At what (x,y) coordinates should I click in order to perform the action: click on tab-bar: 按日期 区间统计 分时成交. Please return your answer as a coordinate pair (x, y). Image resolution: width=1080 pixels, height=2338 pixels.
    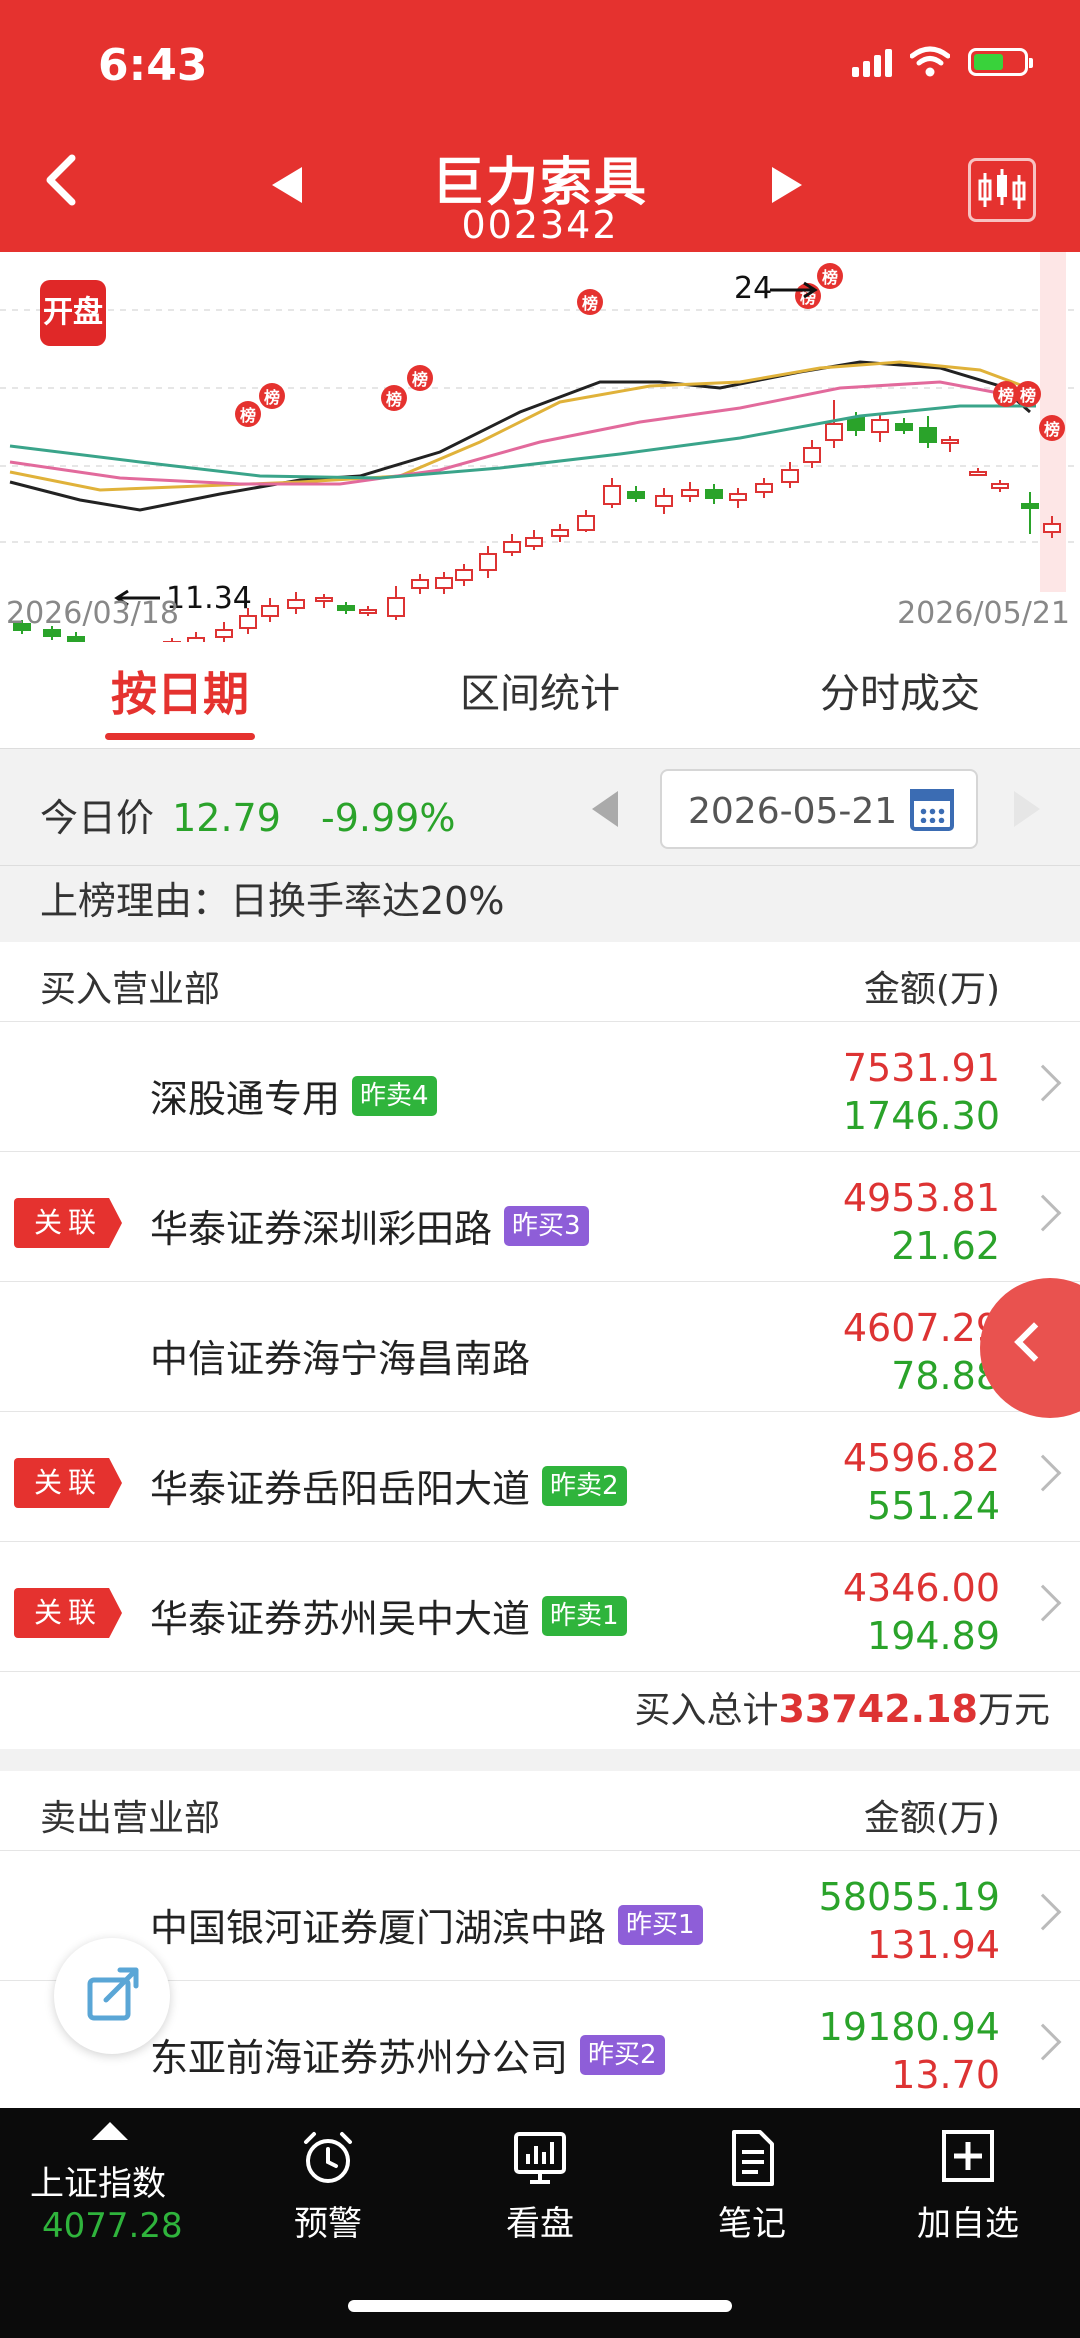
    Looking at the image, I should click on (540, 695).